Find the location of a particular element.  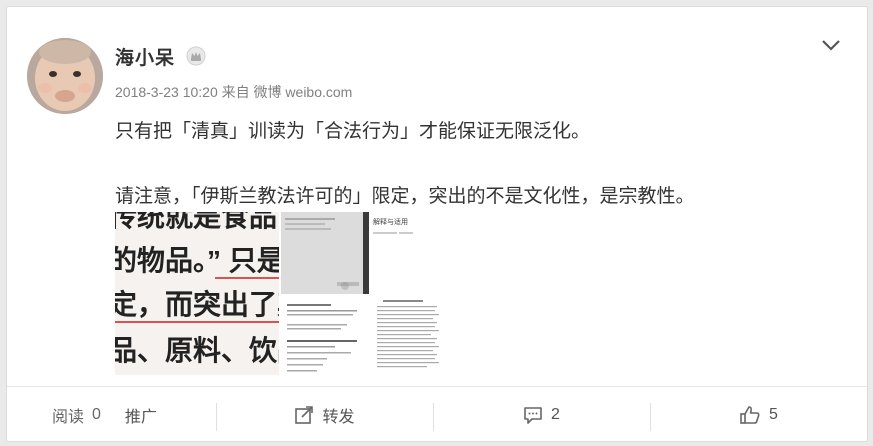

image-snippet-line: 的物品。” 只是 is located at coordinates (197, 260).